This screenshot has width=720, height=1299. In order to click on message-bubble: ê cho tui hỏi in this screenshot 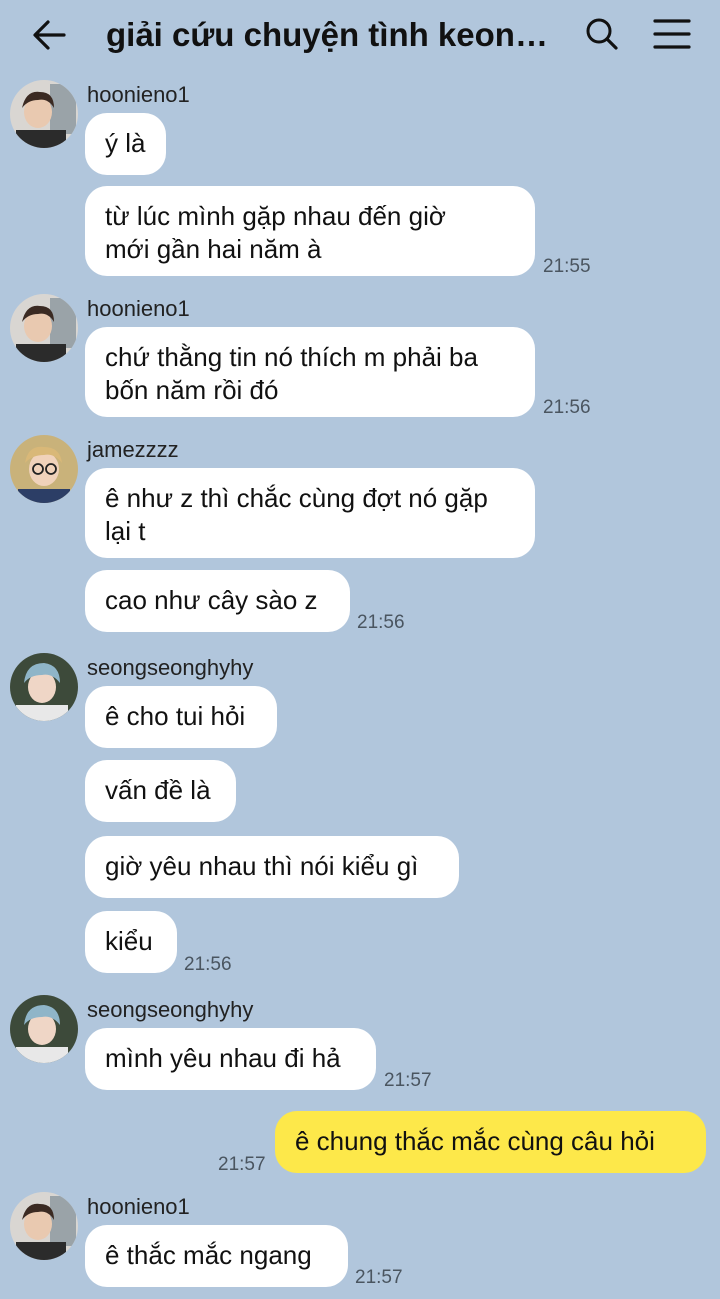, I will do `click(181, 717)`.